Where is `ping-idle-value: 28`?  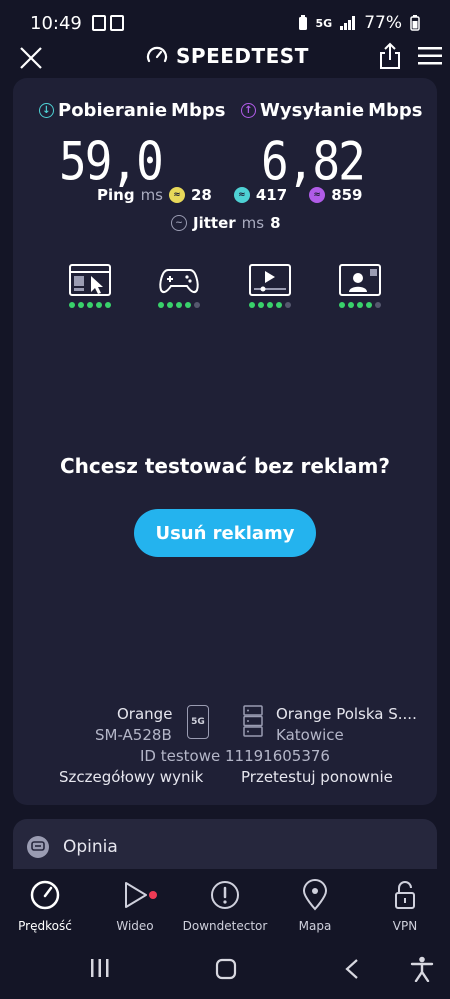
ping-idle-value: 28 is located at coordinates (201, 195).